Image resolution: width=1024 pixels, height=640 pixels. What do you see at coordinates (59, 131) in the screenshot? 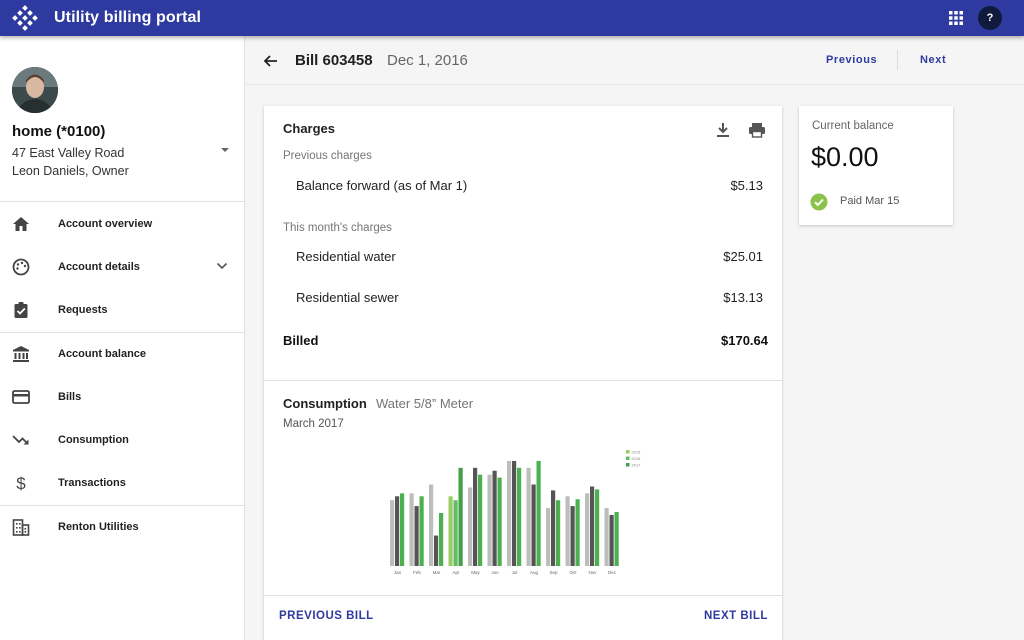
I see `account-name: home (*0100)` at bounding box center [59, 131].